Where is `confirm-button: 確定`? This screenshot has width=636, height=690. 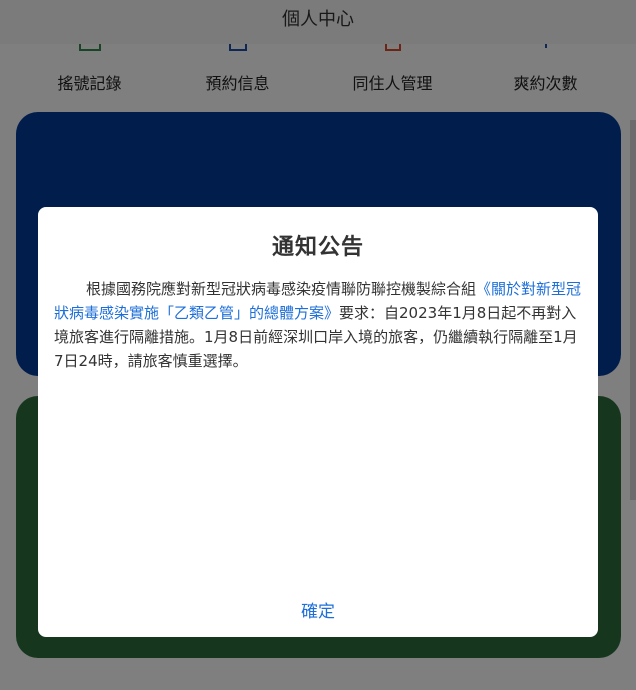
confirm-button: 確定 is located at coordinates (318, 609).